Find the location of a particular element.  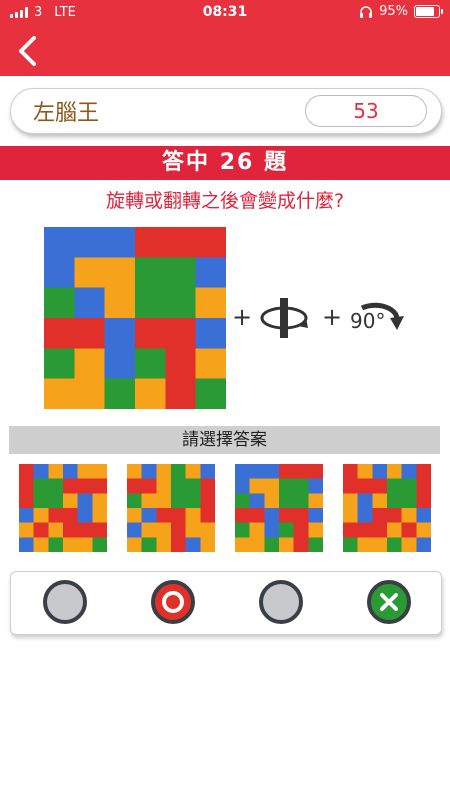

answer-marks-bar is located at coordinates (226, 603).